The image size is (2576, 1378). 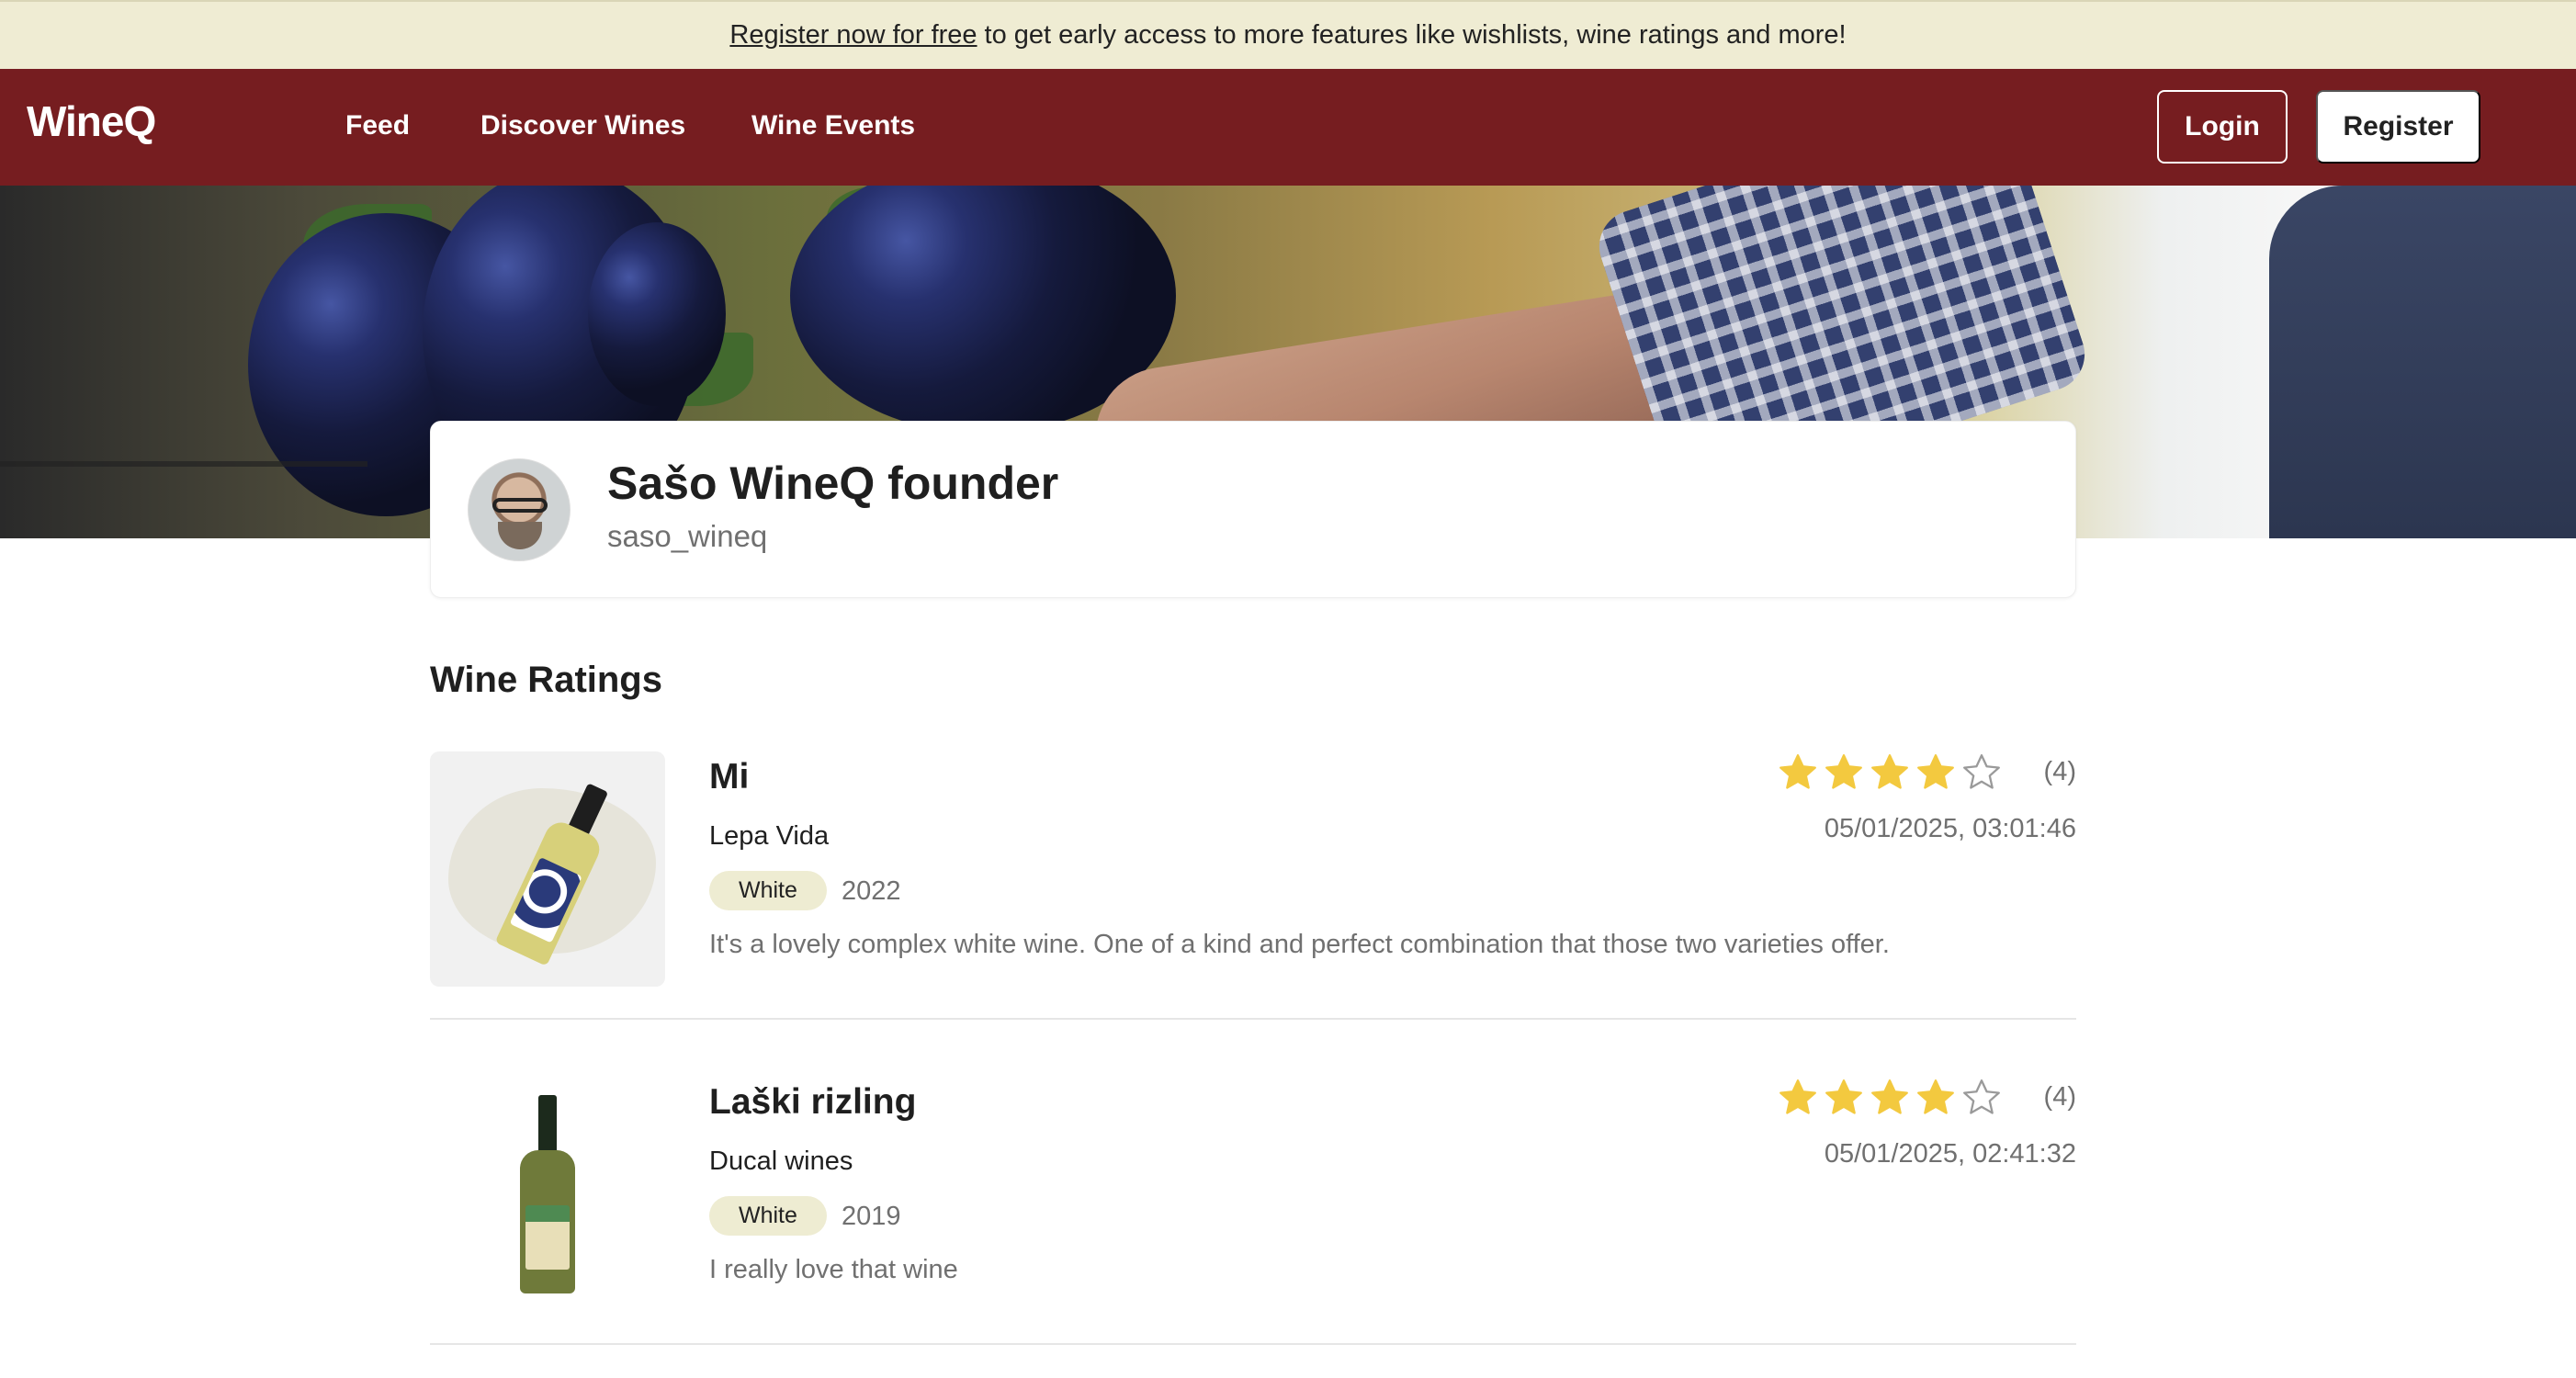 I want to click on wine-name: Laški rizling, so click(x=812, y=1102).